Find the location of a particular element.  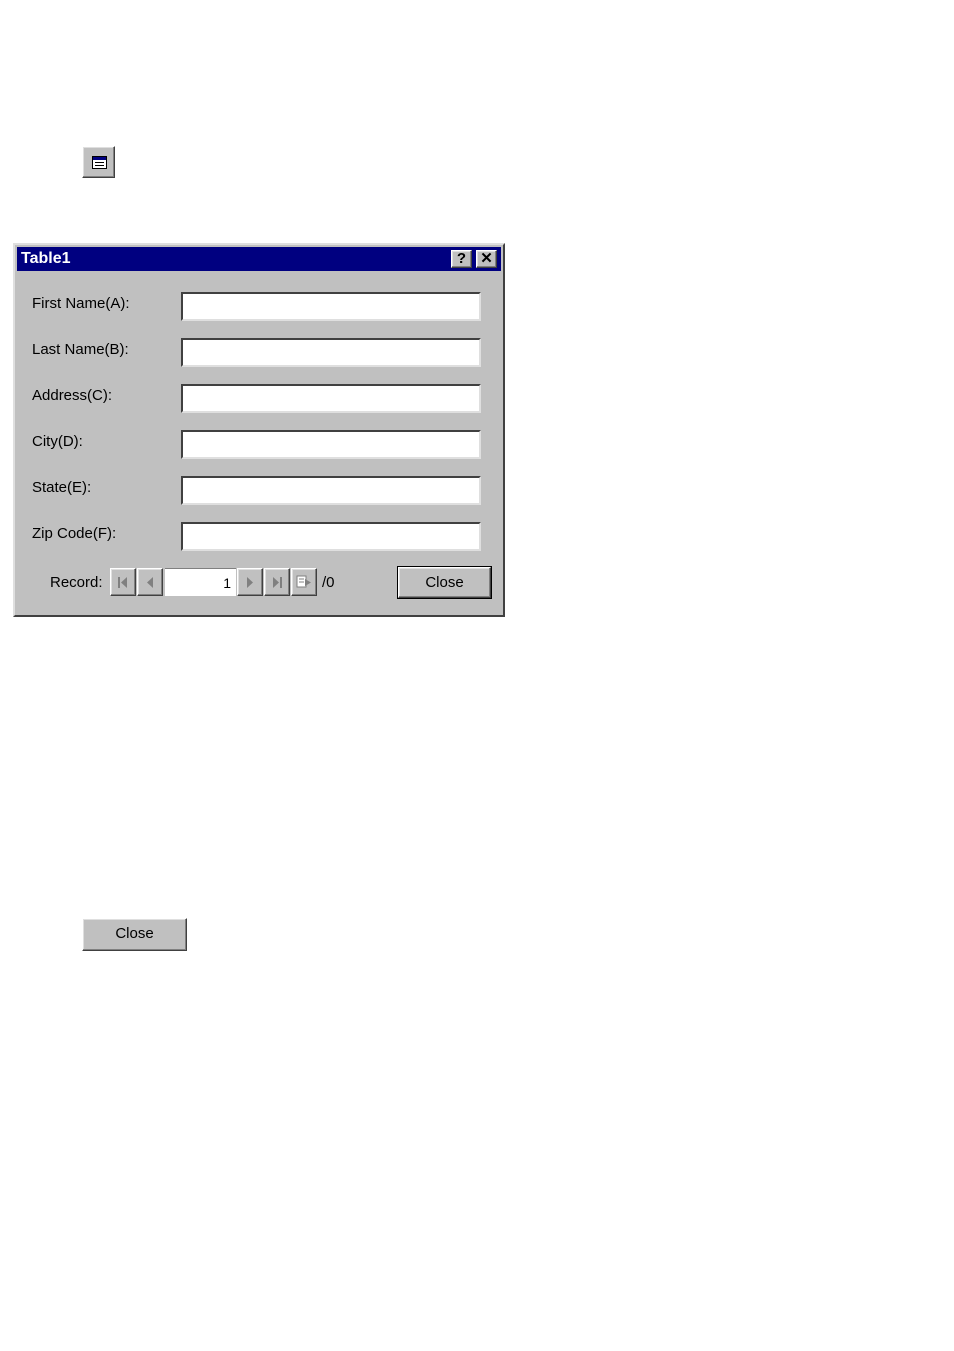

city-input is located at coordinates (331, 444).